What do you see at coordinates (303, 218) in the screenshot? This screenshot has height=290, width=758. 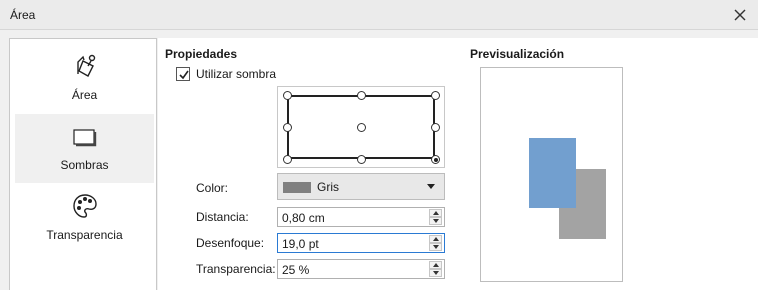 I see `distance-value: 0,80 cm` at bounding box center [303, 218].